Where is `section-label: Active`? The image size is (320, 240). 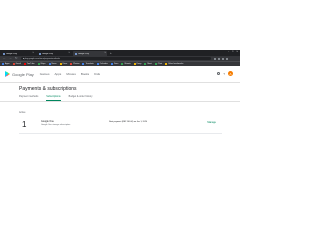
section-label: Active is located at coordinates (22, 112).